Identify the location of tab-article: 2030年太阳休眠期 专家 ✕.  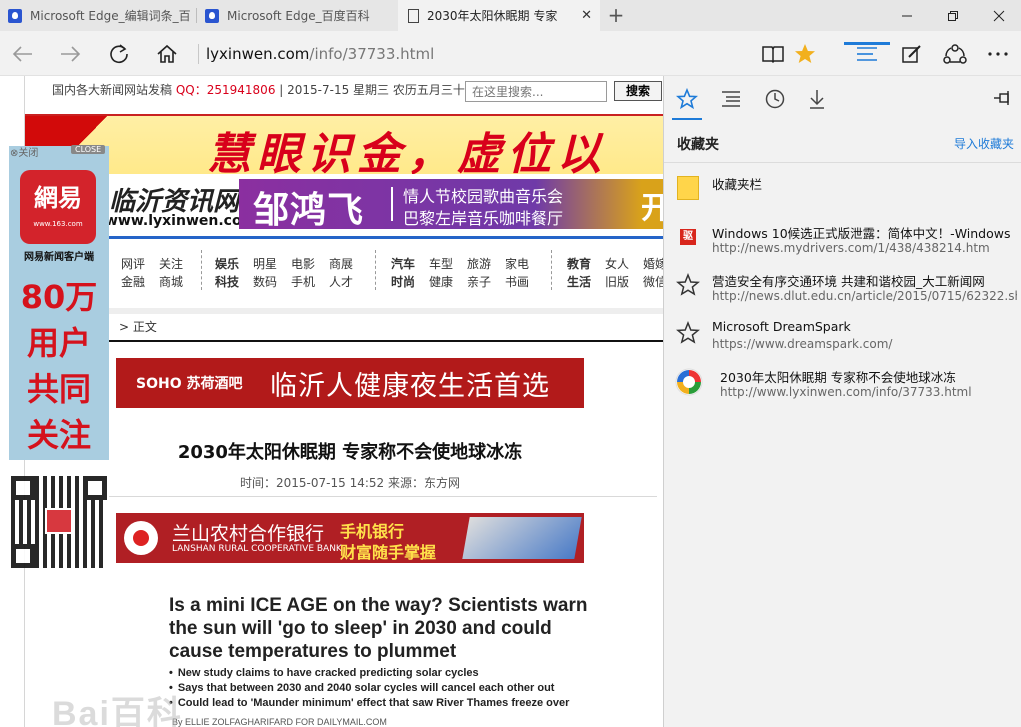
(499, 15).